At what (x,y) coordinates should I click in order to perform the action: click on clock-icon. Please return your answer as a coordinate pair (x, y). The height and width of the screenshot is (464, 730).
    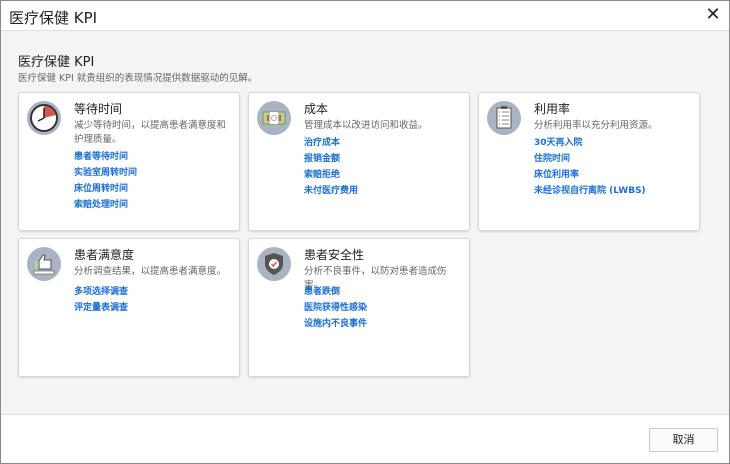
    Looking at the image, I should click on (44, 118).